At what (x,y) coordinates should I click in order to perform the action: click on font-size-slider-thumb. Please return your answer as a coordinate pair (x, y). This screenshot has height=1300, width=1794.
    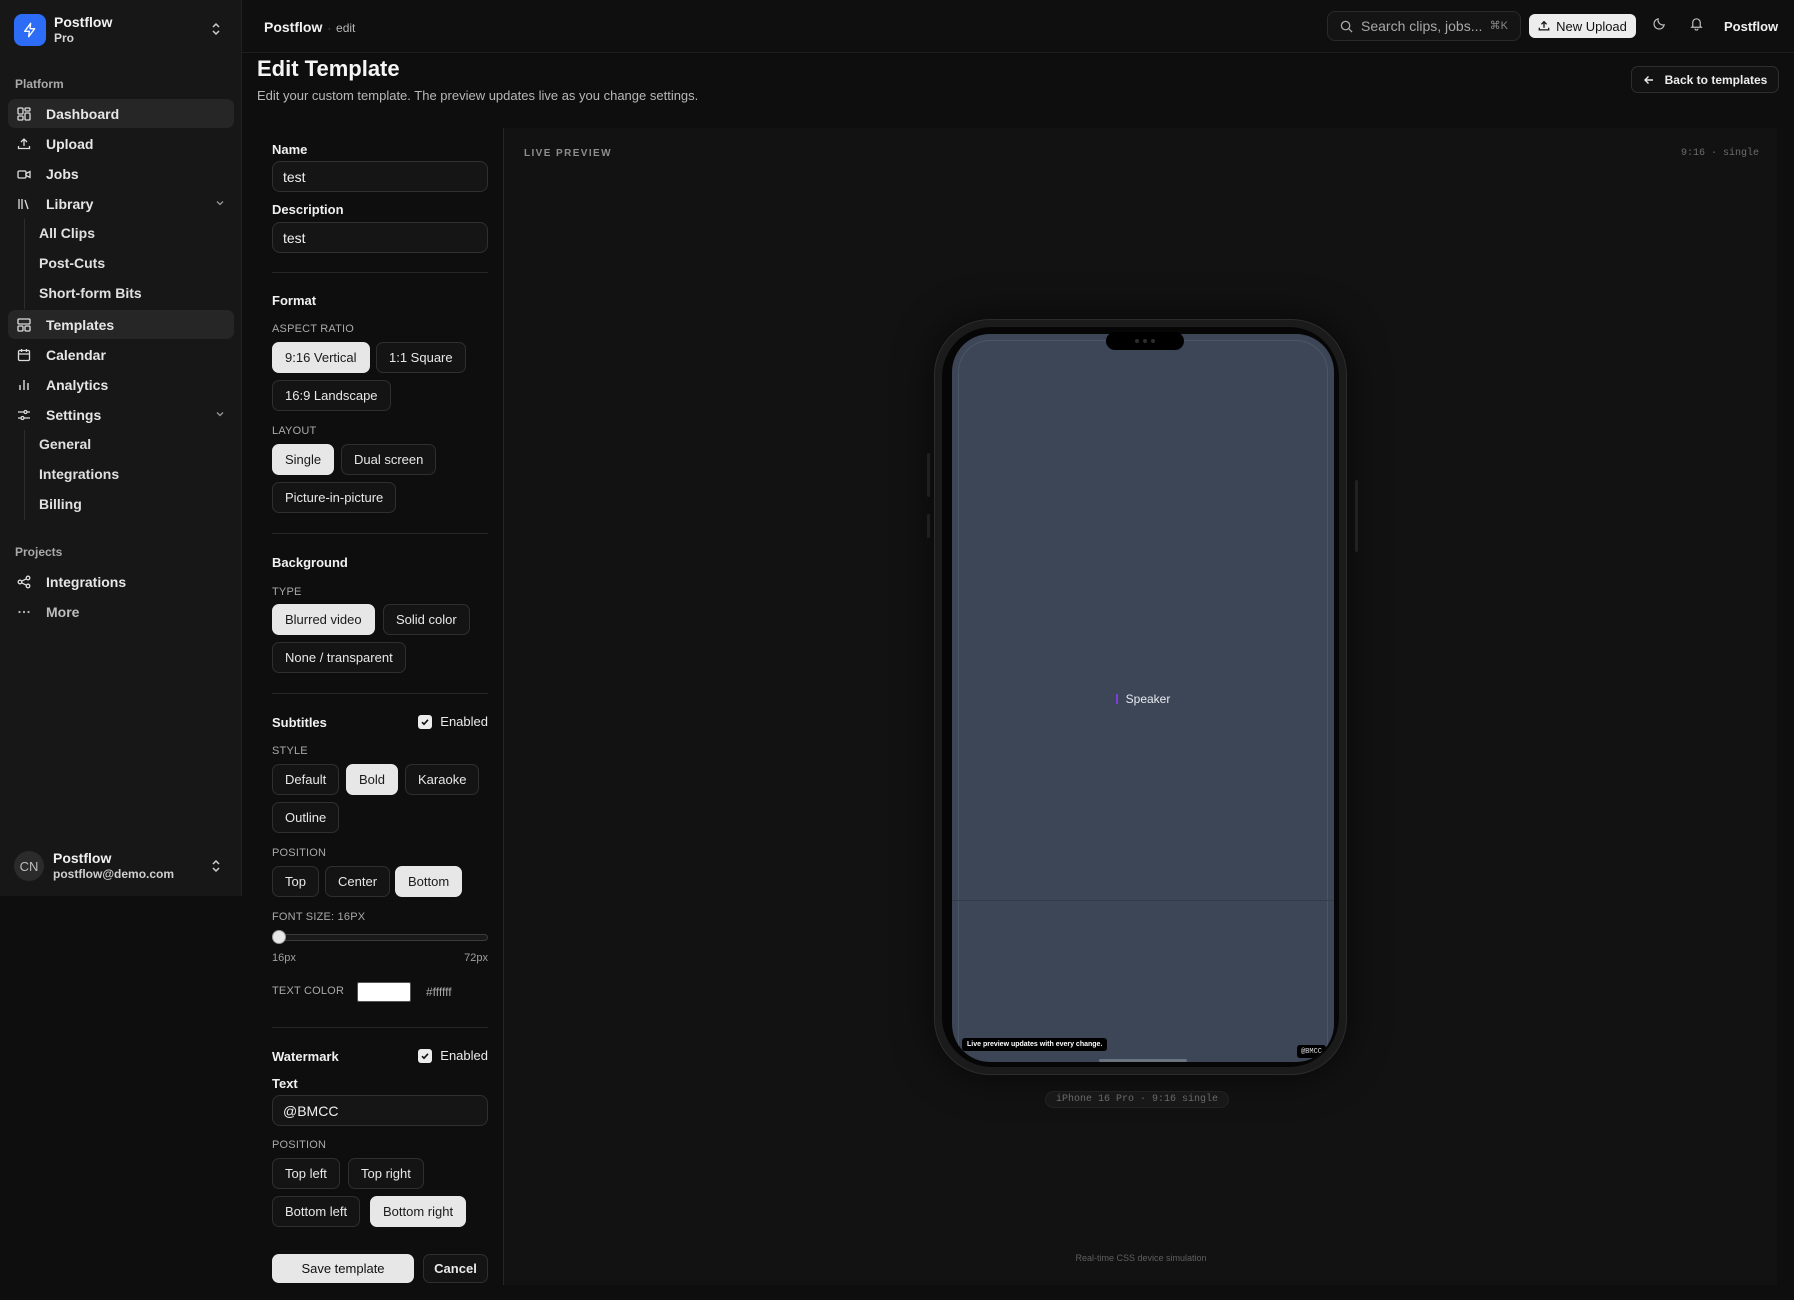
    Looking at the image, I should click on (279, 937).